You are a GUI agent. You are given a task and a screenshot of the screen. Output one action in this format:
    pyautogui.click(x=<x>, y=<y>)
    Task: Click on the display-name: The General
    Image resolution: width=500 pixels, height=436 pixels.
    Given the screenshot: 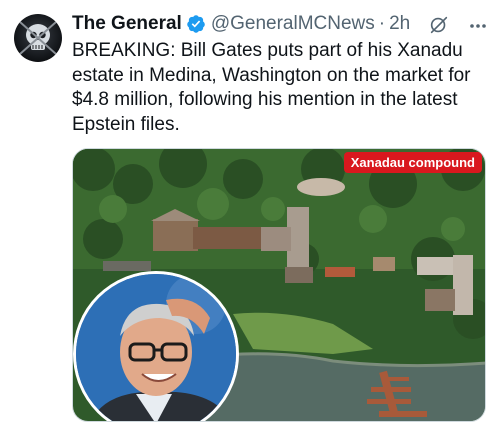 What is the action you would take?
    pyautogui.click(x=127, y=24)
    